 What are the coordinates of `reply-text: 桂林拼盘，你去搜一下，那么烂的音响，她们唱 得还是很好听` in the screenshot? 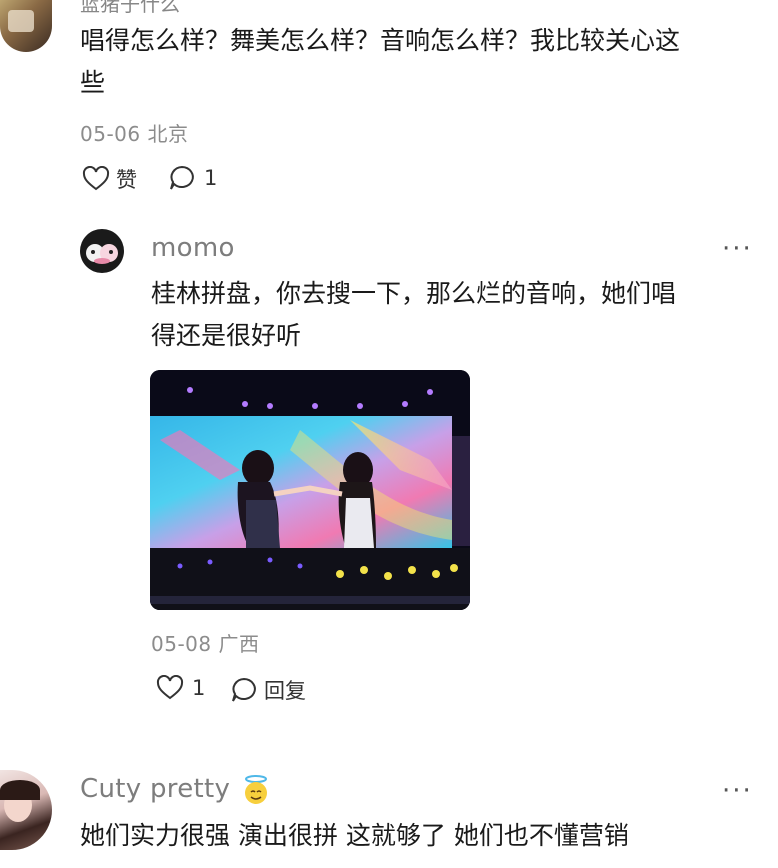 It's located at (456, 315).